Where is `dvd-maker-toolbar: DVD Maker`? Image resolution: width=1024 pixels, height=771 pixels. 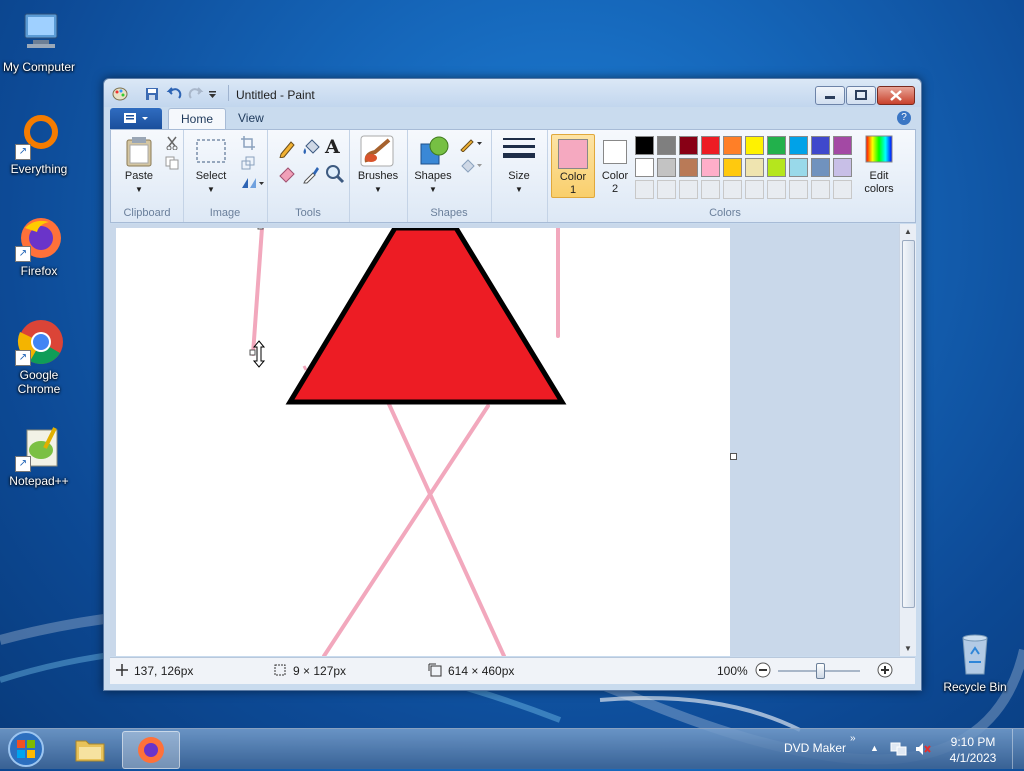
dvd-maker-toolbar: DVD Maker is located at coordinates (815, 748).